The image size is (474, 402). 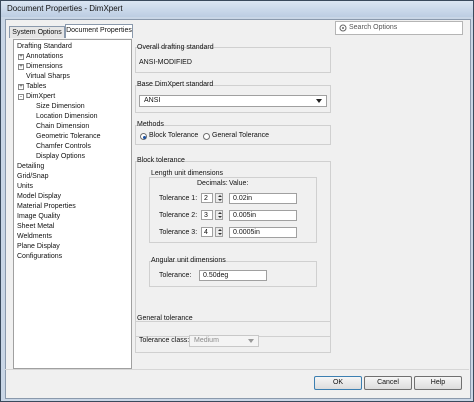 What do you see at coordinates (40, 256) in the screenshot?
I see `tree-item-label: Configurations` at bounding box center [40, 256].